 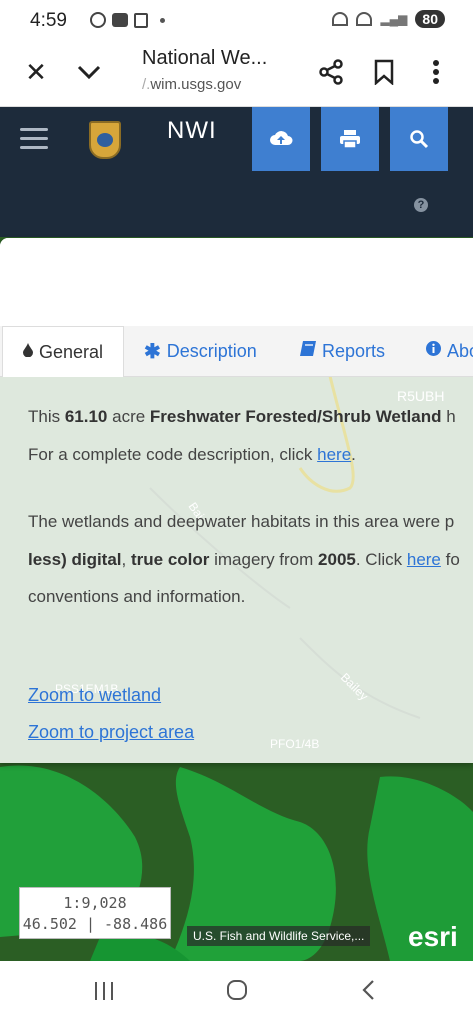 I want to click on acreage-value: 61.10, so click(x=86, y=416).